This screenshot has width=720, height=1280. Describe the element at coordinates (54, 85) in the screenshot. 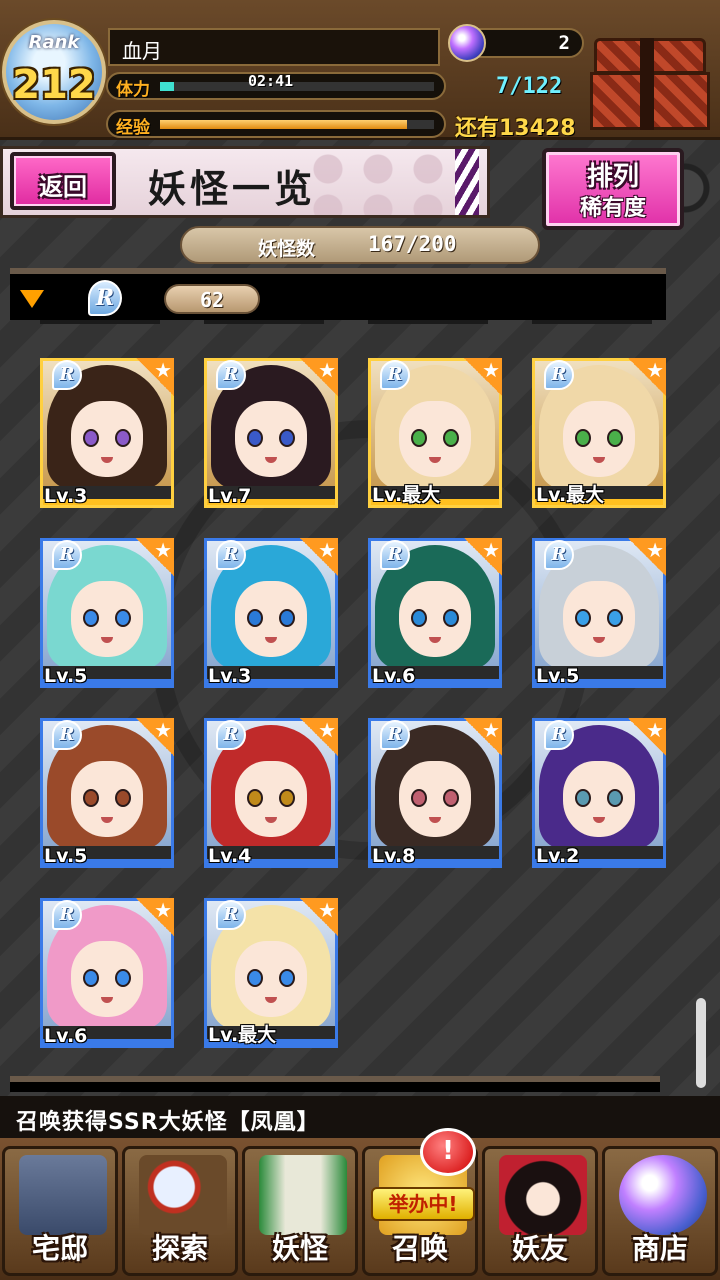

I see `rank-value: 212` at that location.